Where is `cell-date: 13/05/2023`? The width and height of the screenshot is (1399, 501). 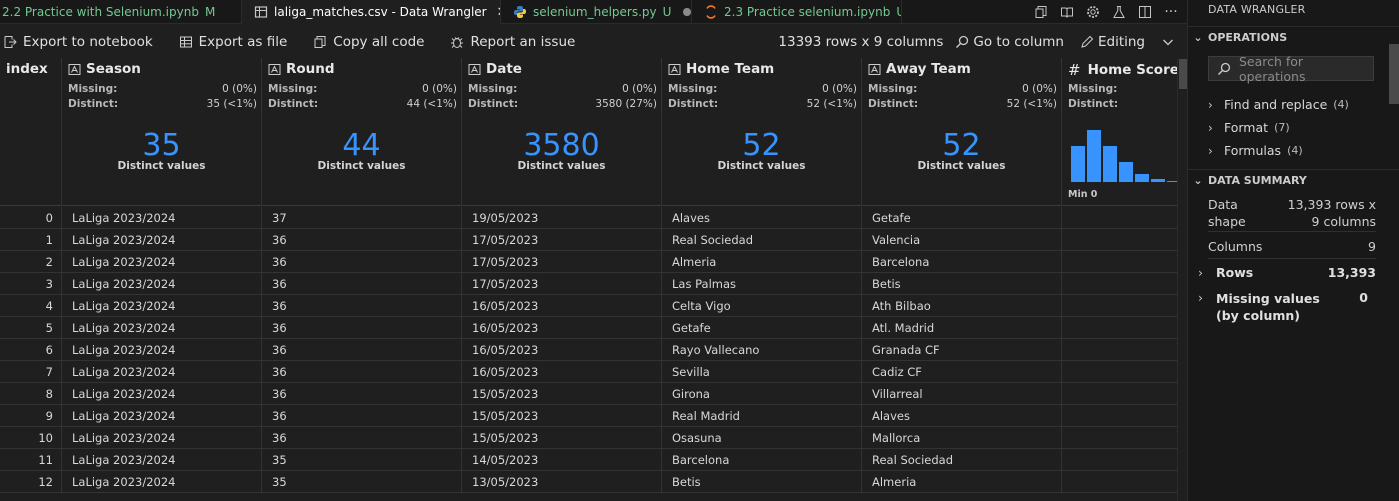 cell-date: 13/05/2023 is located at coordinates (561, 482).